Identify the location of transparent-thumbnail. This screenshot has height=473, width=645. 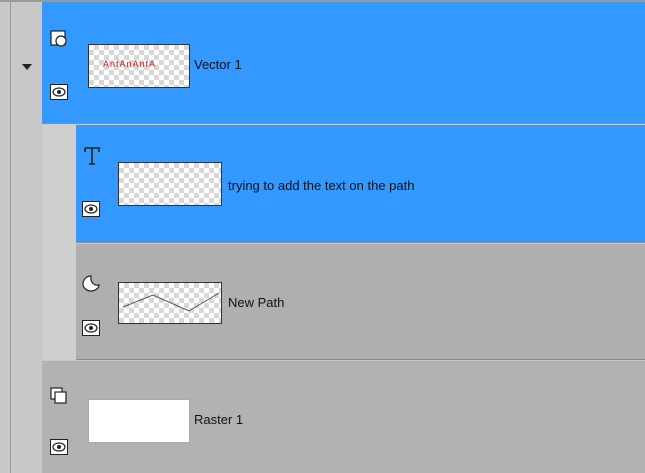
(170, 184).